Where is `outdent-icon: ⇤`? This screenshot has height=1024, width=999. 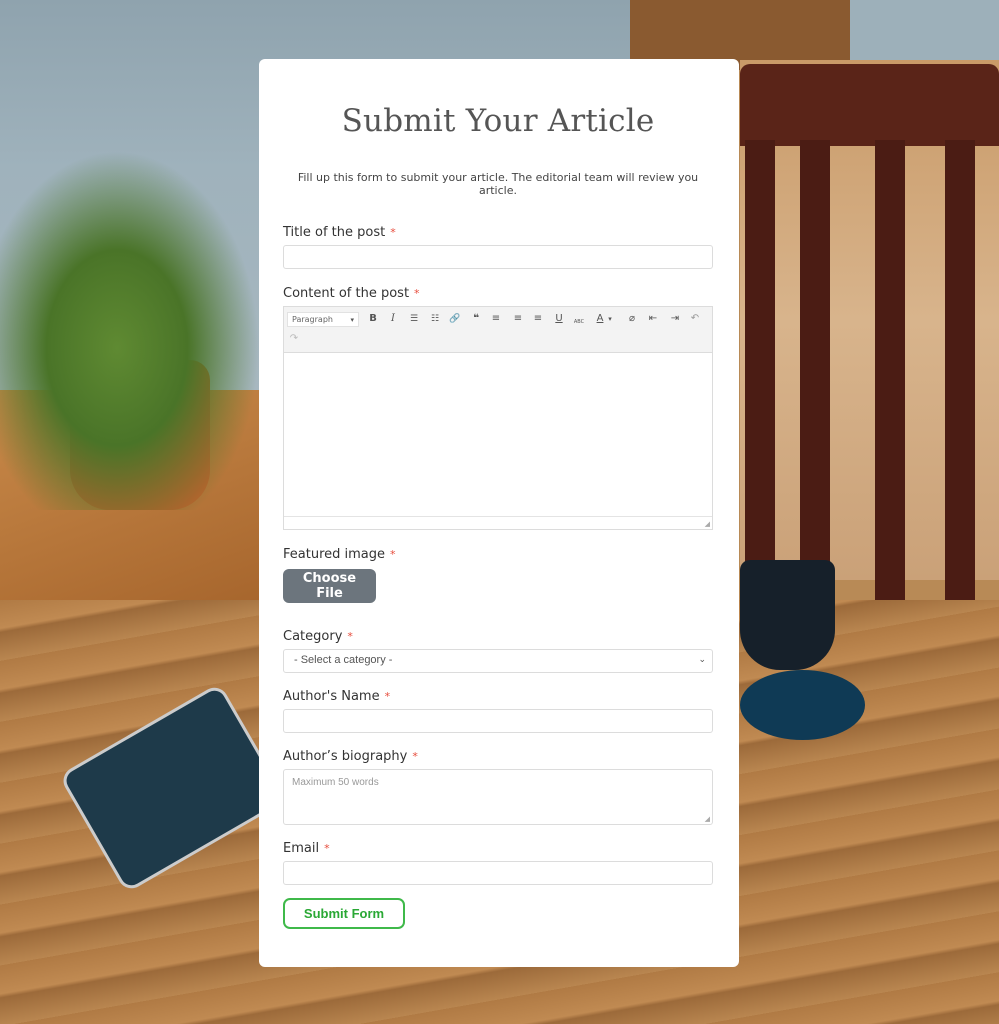 outdent-icon: ⇤ is located at coordinates (653, 319).